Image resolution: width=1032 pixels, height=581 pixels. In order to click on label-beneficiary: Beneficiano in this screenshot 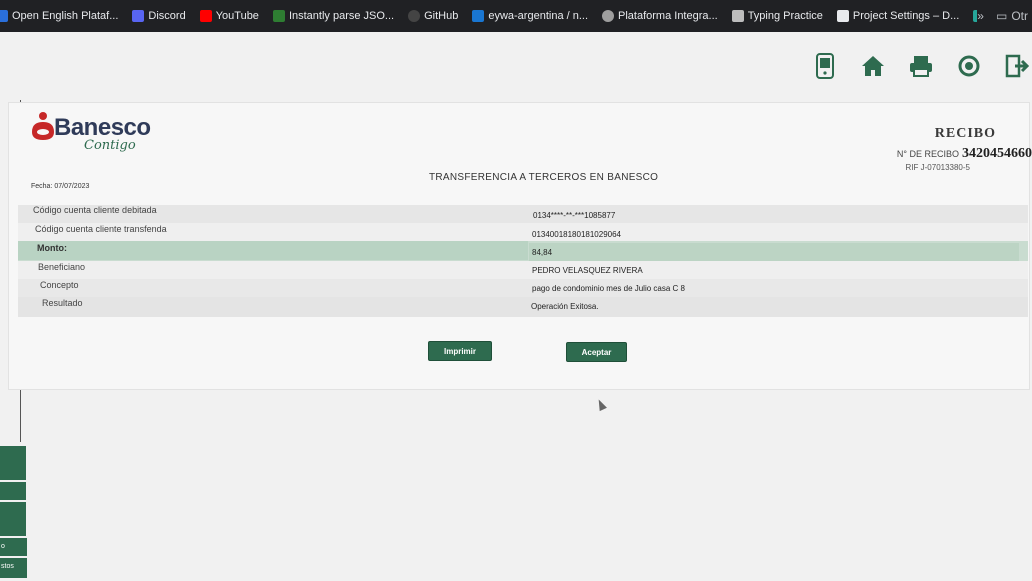, I will do `click(62, 267)`.